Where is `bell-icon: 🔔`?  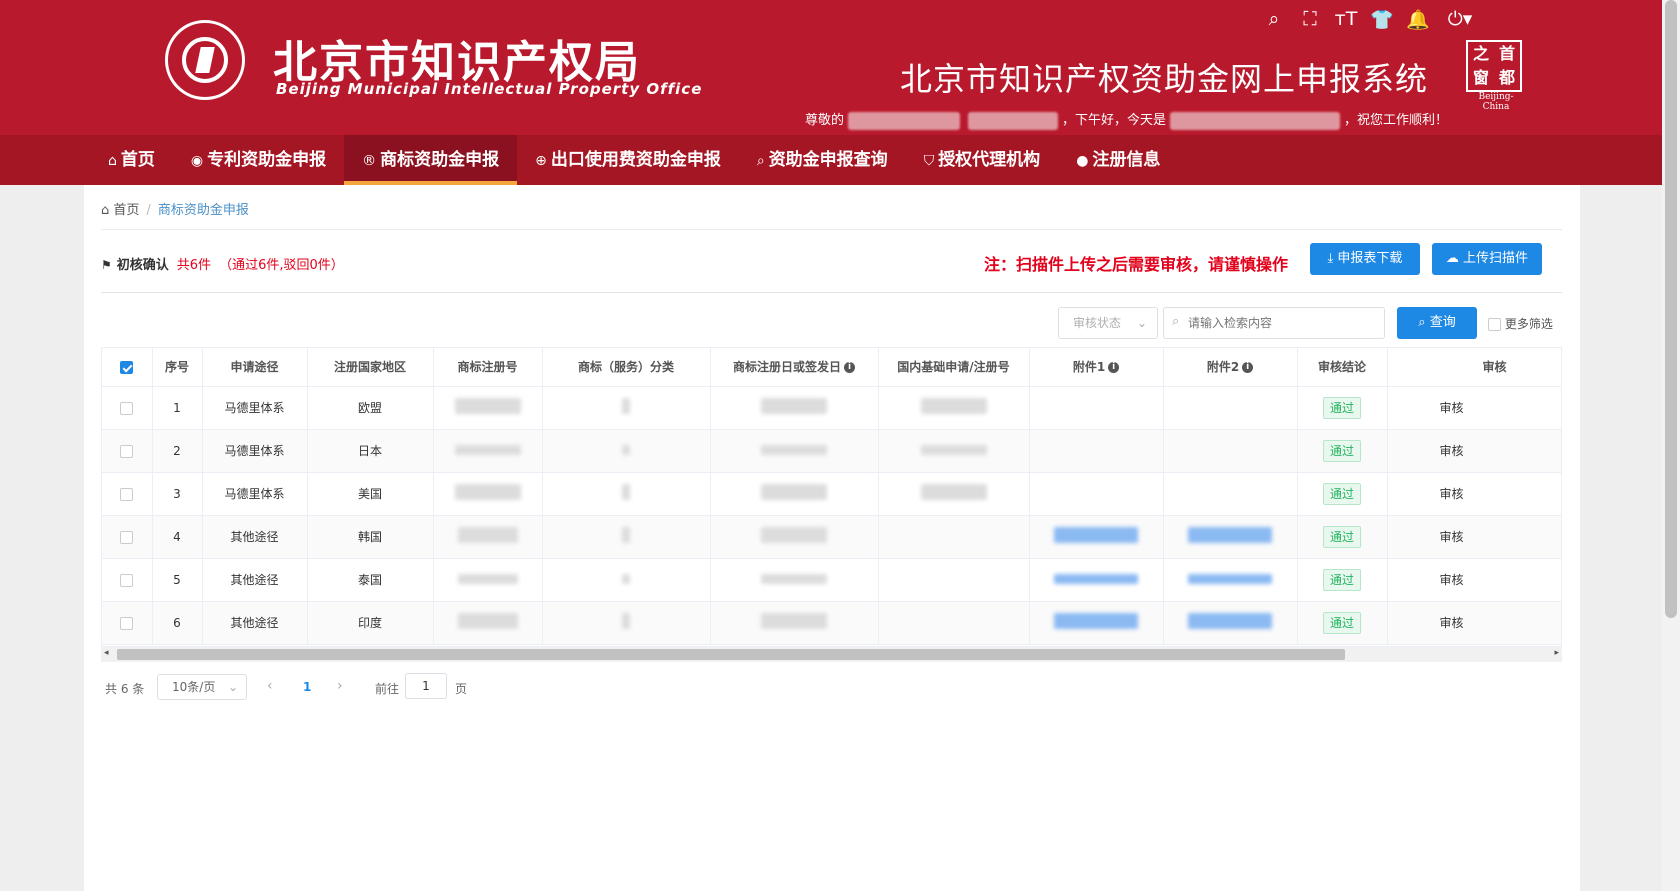 bell-icon: 🔔 is located at coordinates (1418, 19).